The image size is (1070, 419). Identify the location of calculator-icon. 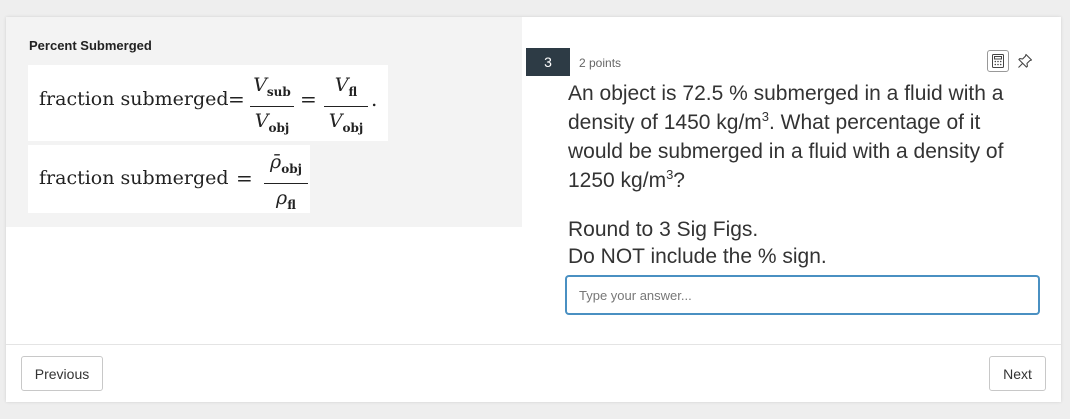
(998, 61).